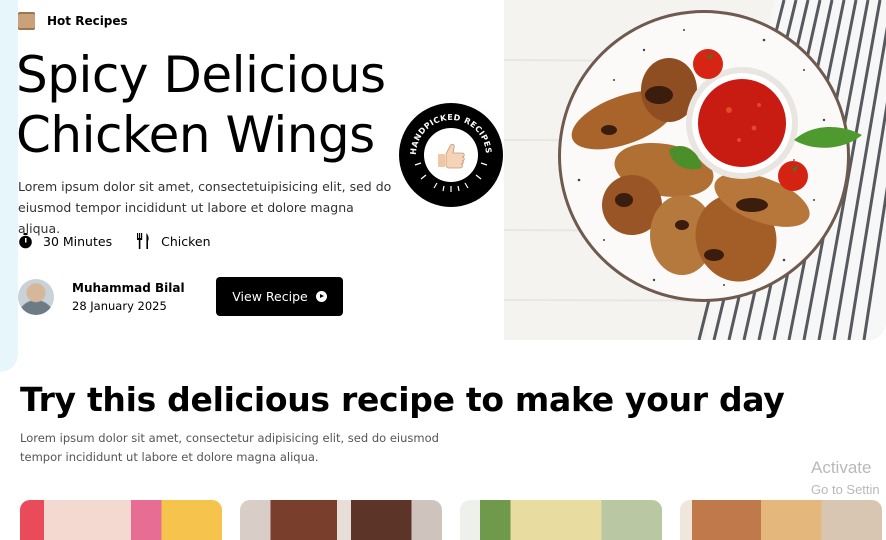  Describe the element at coordinates (321, 296) in the screenshot. I see `play-icon` at that location.